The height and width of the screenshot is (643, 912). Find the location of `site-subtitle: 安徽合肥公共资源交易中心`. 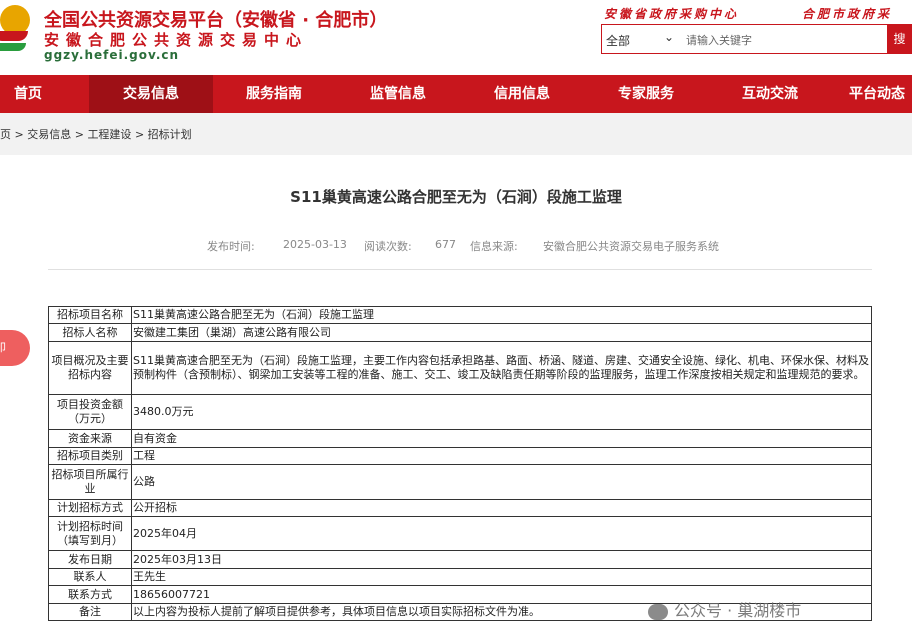

site-subtitle: 安徽合肥公共资源交易中心 is located at coordinates (176, 40).